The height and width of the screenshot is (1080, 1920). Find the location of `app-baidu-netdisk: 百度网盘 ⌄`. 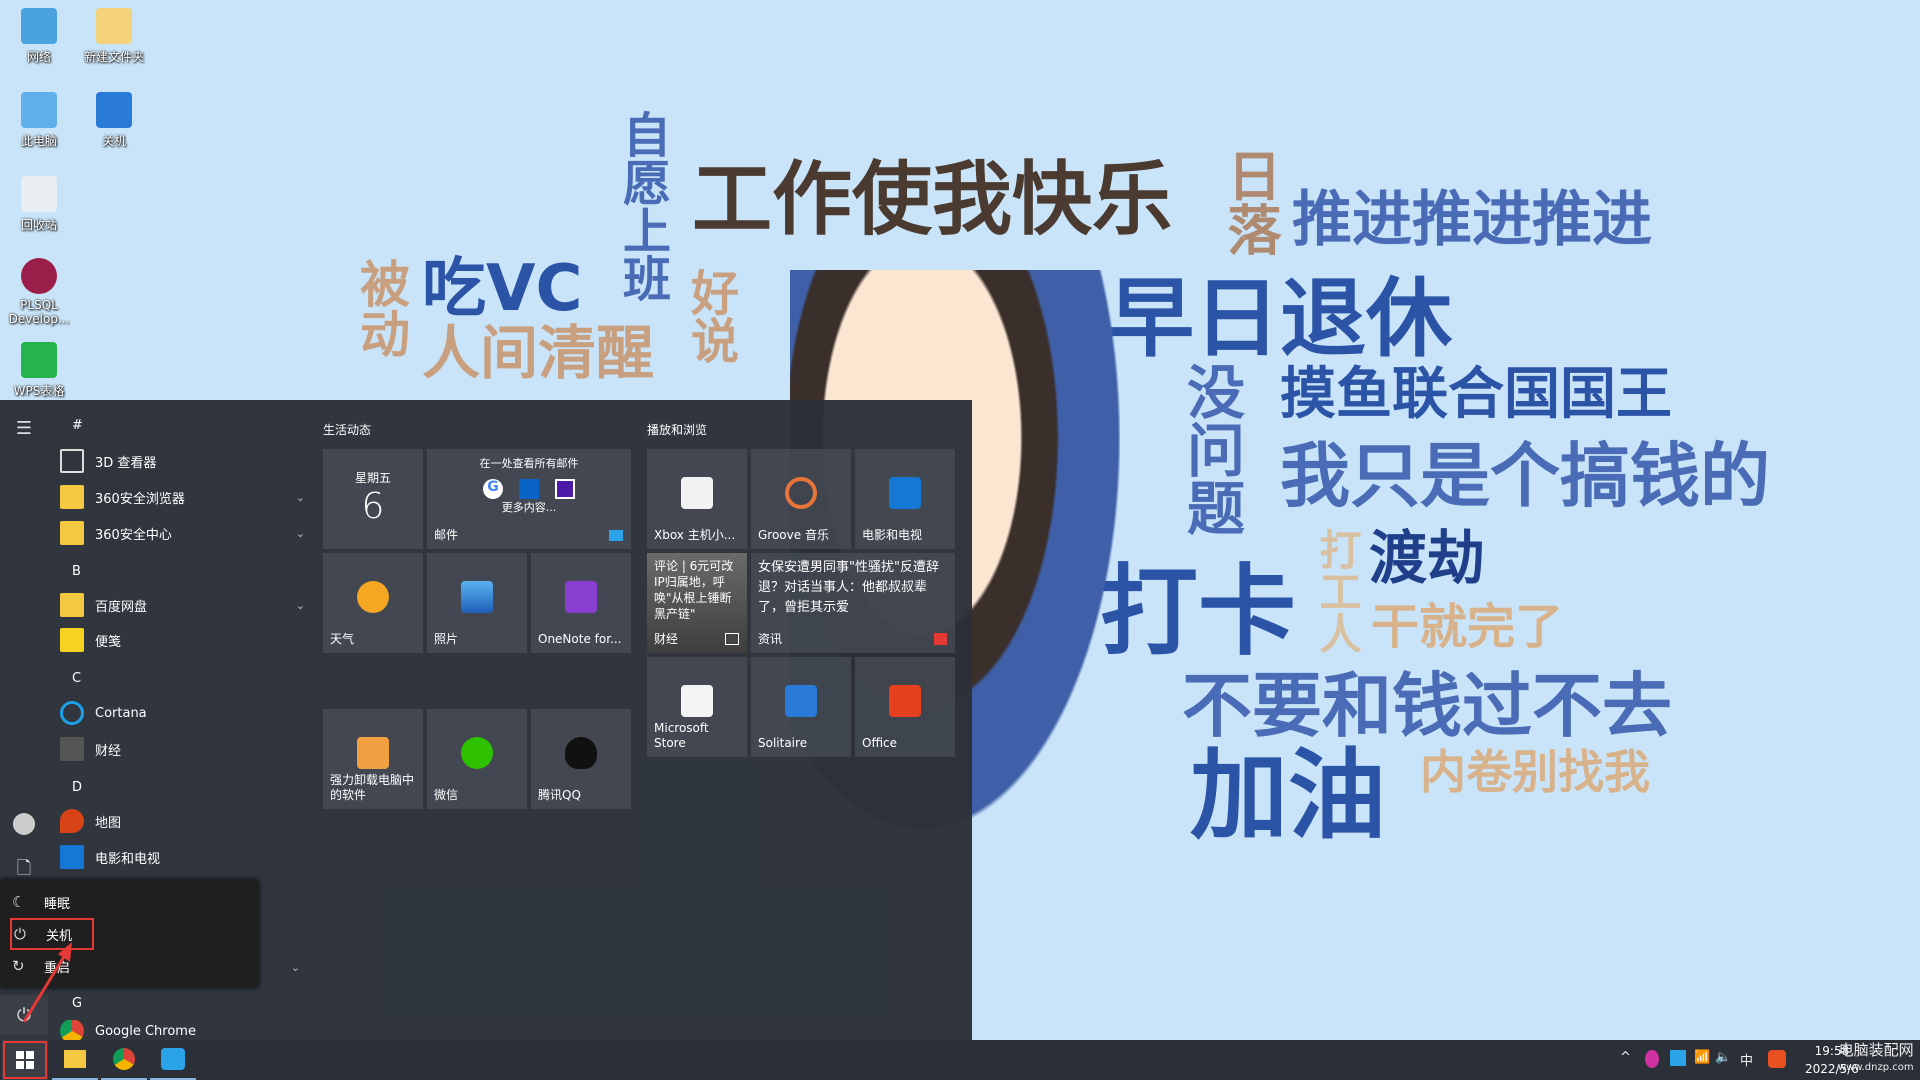

app-baidu-netdisk: 百度网盘 ⌄ is located at coordinates (182, 605).